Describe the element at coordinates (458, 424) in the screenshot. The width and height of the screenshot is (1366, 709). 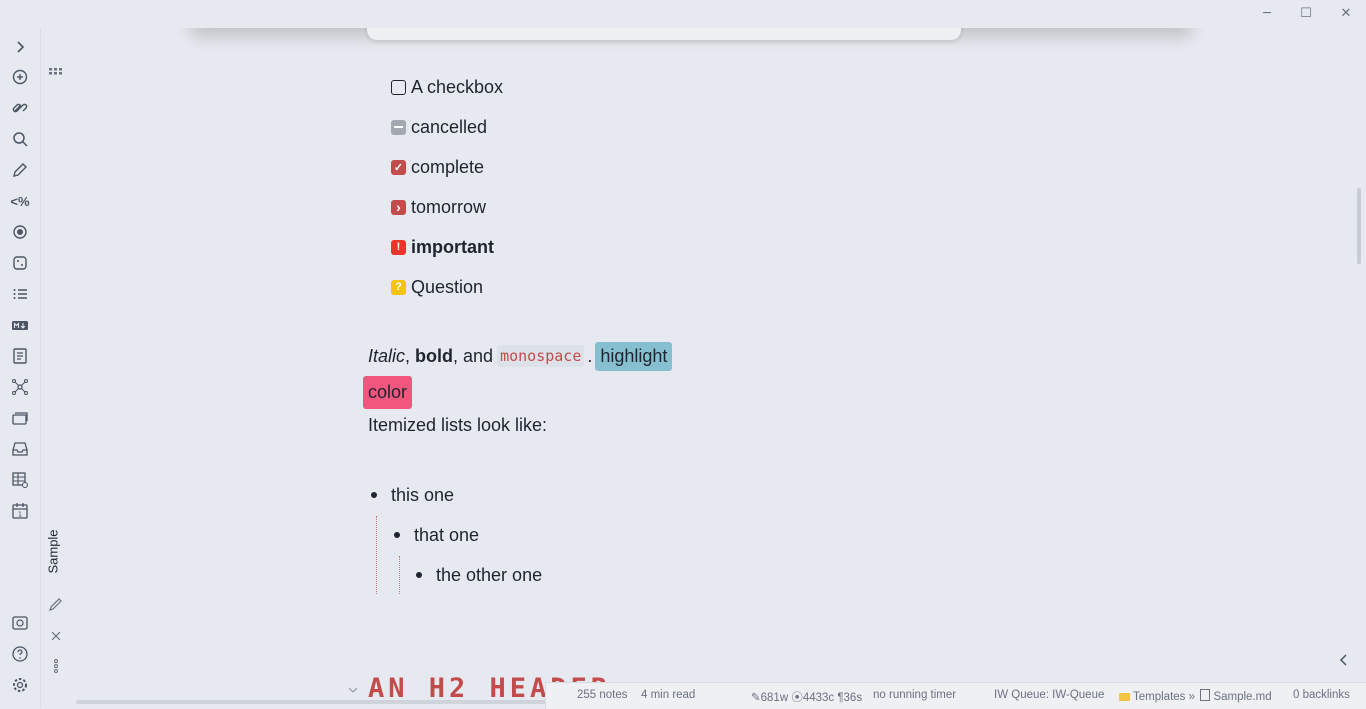
I see `itemized-intro: Itemized lists look like:` at that location.